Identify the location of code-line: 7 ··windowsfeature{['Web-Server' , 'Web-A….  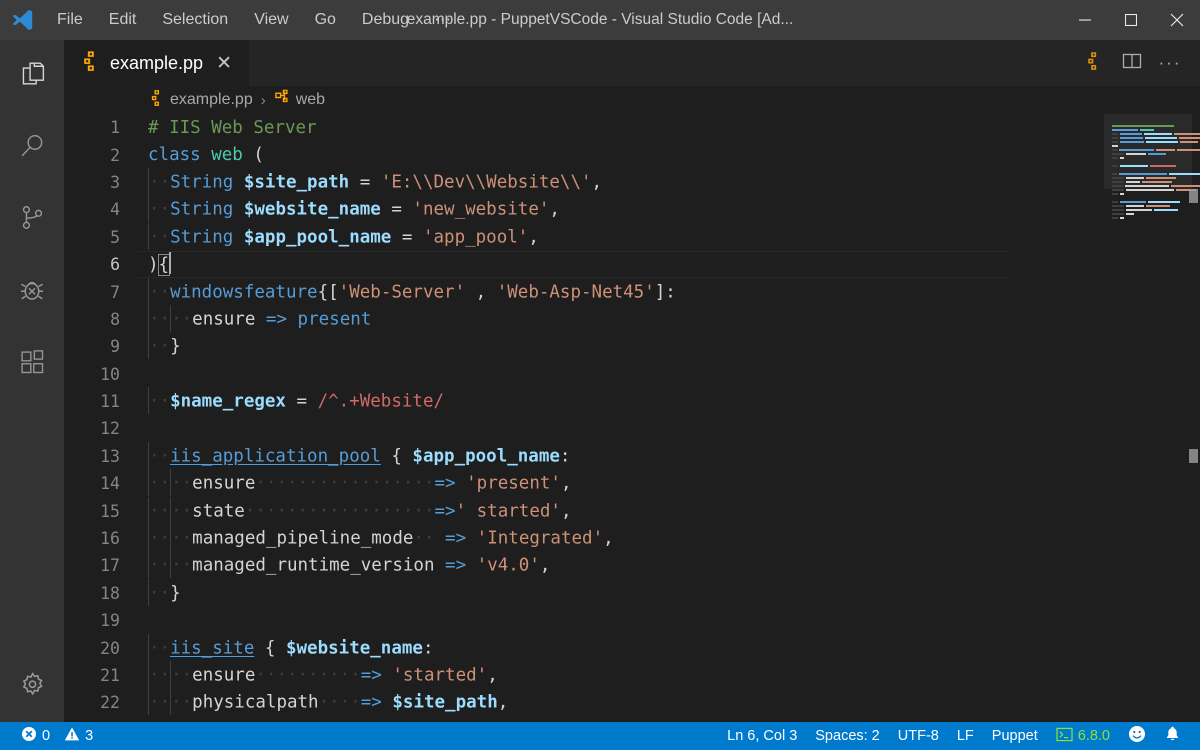
(584, 291).